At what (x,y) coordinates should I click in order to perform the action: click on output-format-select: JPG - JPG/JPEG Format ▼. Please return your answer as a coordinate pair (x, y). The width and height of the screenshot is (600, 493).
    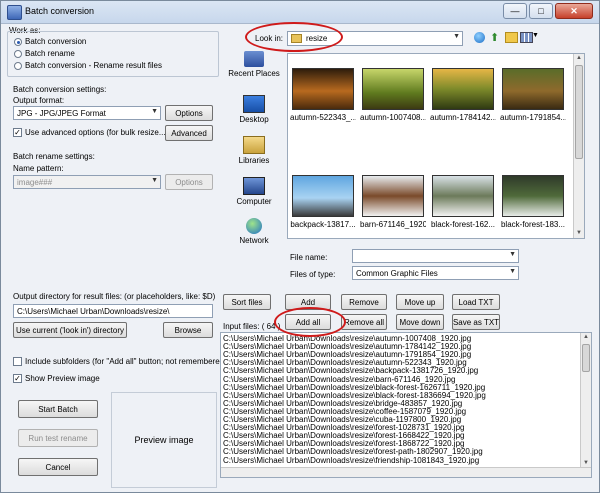
    Looking at the image, I should click on (87, 113).